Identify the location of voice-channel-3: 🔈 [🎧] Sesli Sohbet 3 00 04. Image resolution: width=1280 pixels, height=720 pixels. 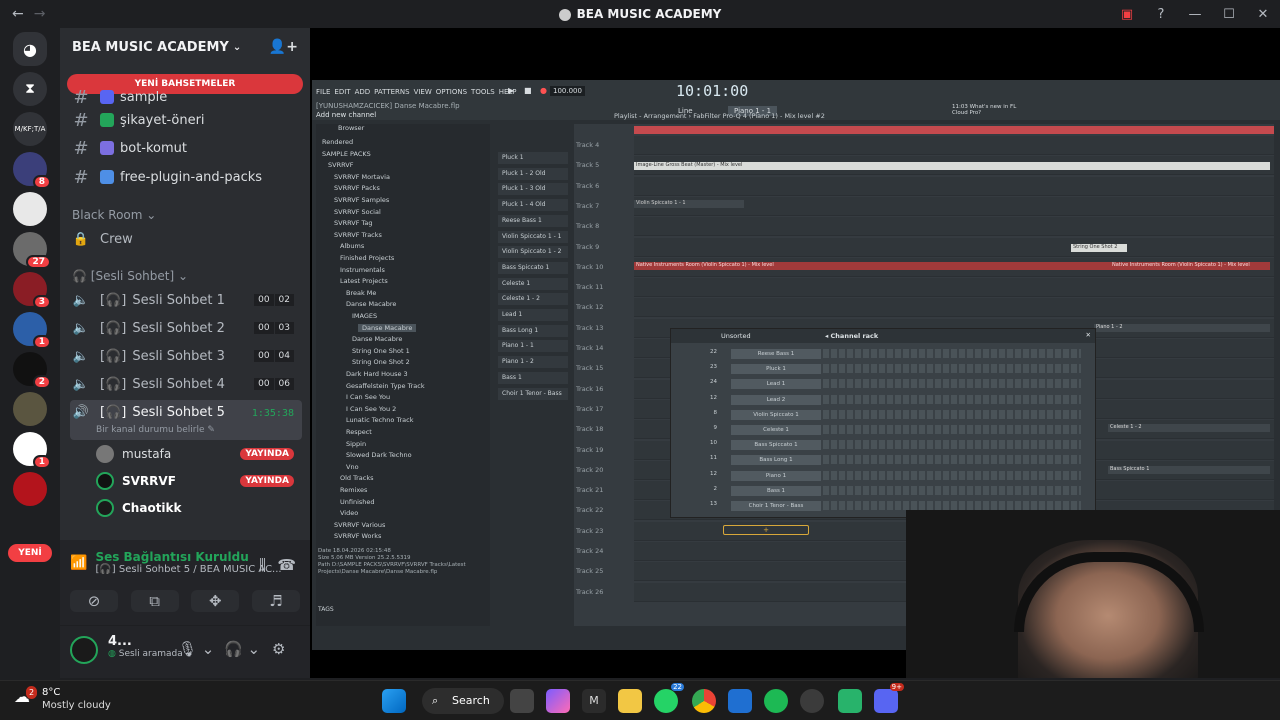
(186, 356).